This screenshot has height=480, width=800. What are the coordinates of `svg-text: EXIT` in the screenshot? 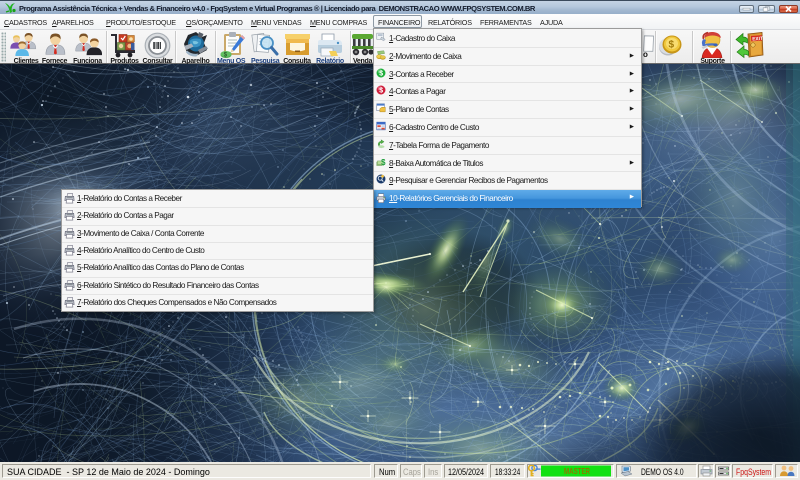 It's located at (757, 39).